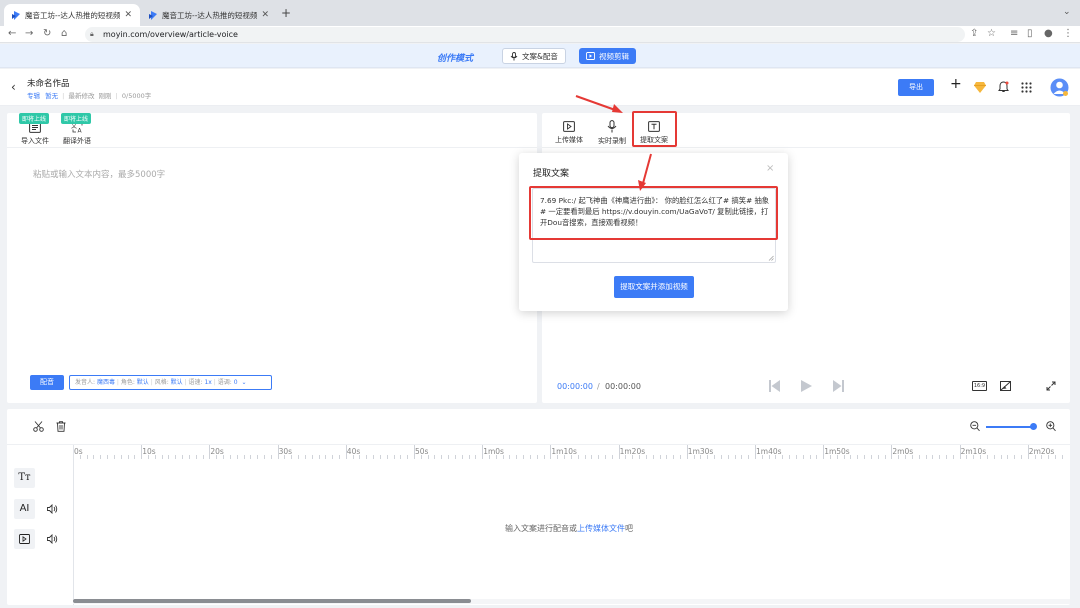 The image size is (1080, 608). What do you see at coordinates (1005, 386) in the screenshot?
I see `image-toggle-icon` at bounding box center [1005, 386].